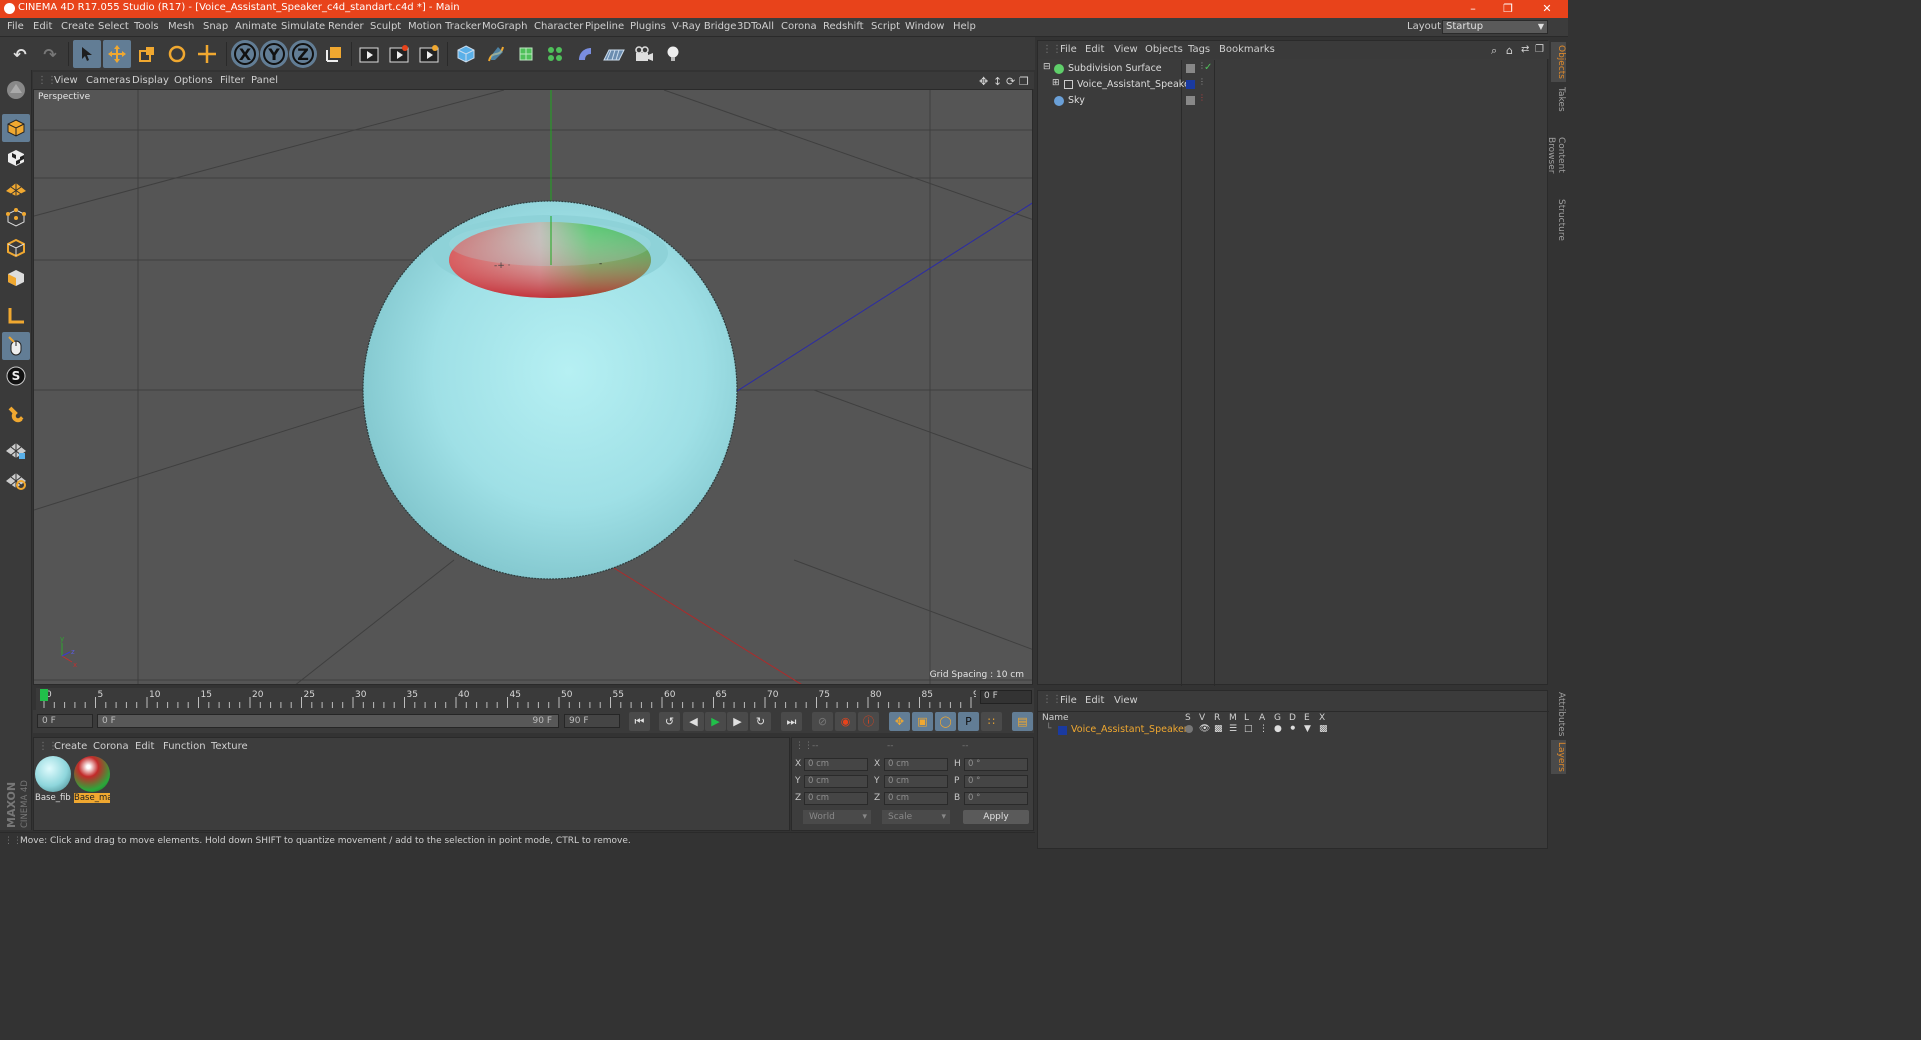 The width and height of the screenshot is (1921, 1040). I want to click on coordinate-system-icon, so click(334, 54).